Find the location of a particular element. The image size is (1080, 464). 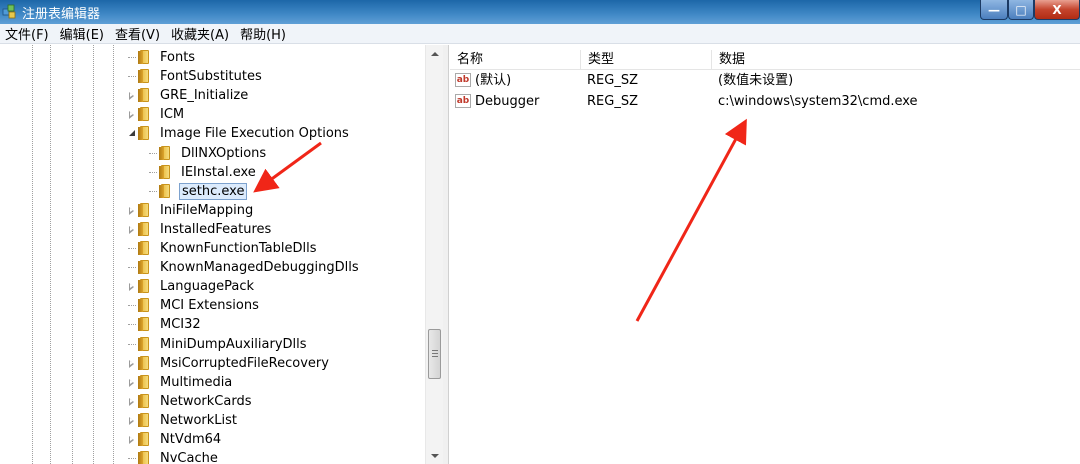

menu-edit: 编辑(E) is located at coordinates (82, 33).